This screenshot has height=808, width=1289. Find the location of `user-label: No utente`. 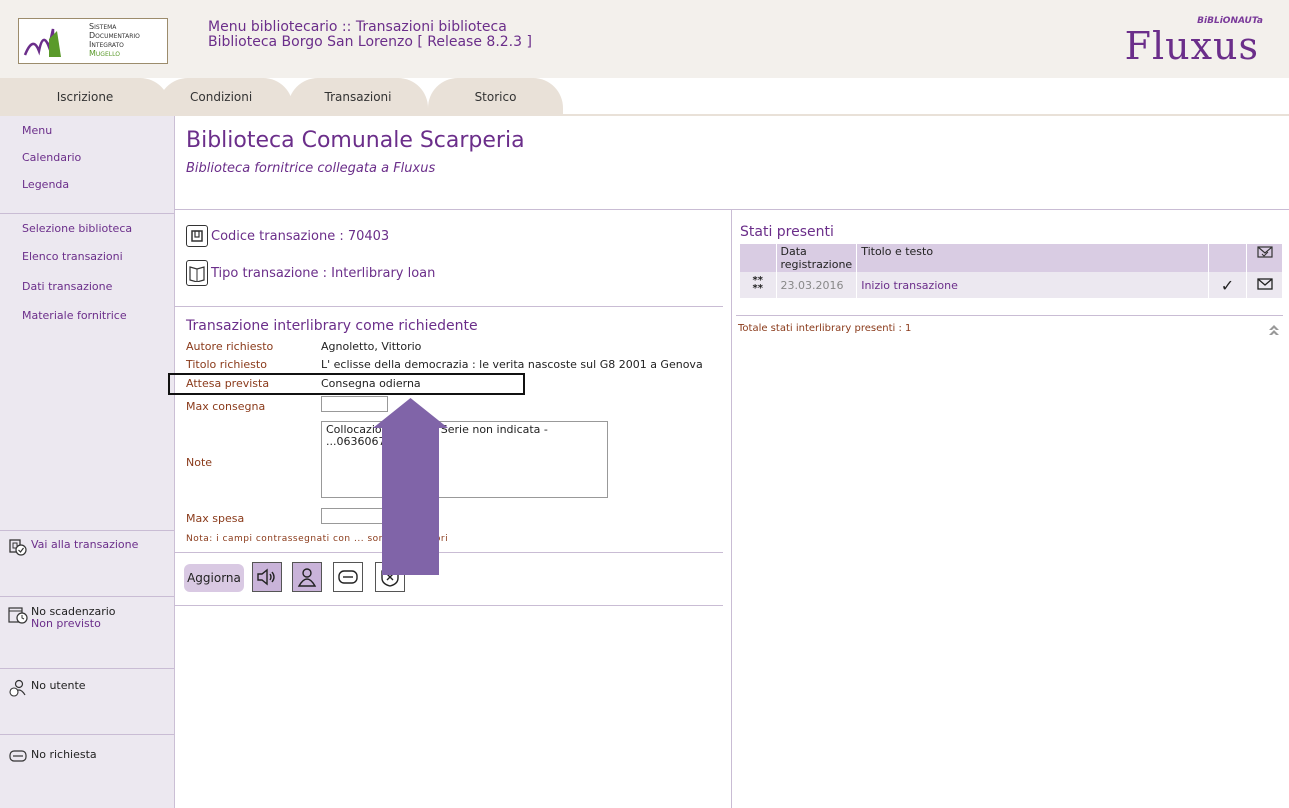

user-label: No utente is located at coordinates (58, 685).